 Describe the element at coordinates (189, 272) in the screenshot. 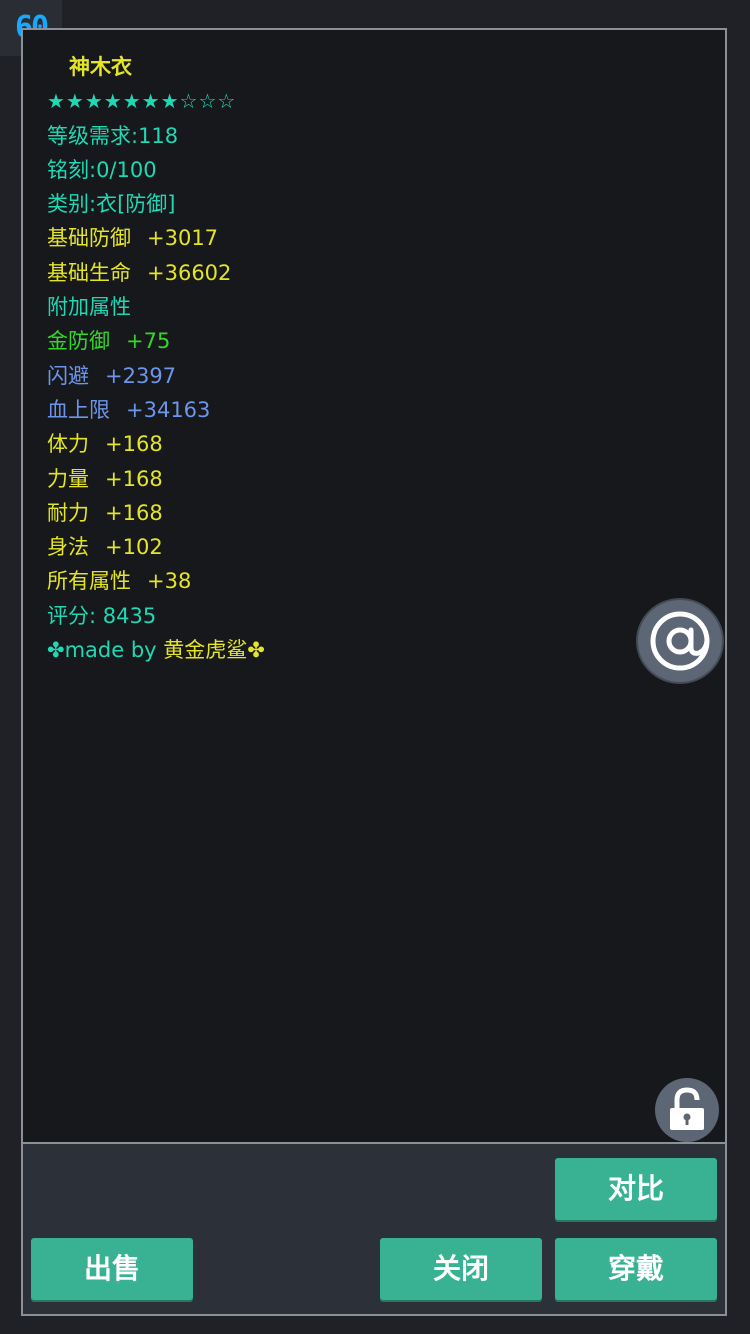

I see `stat-value: +36602` at that location.